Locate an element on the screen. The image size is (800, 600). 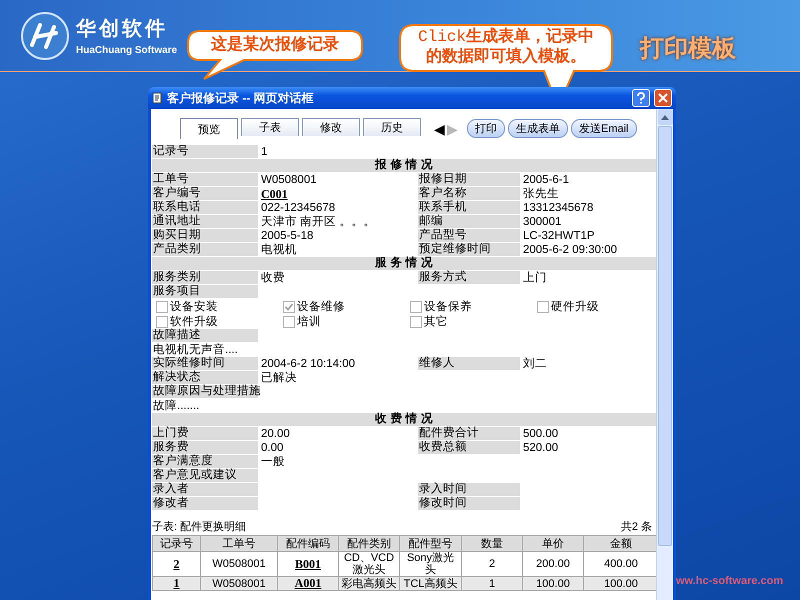
toolbar-button: 生成表单 is located at coordinates (538, 128).